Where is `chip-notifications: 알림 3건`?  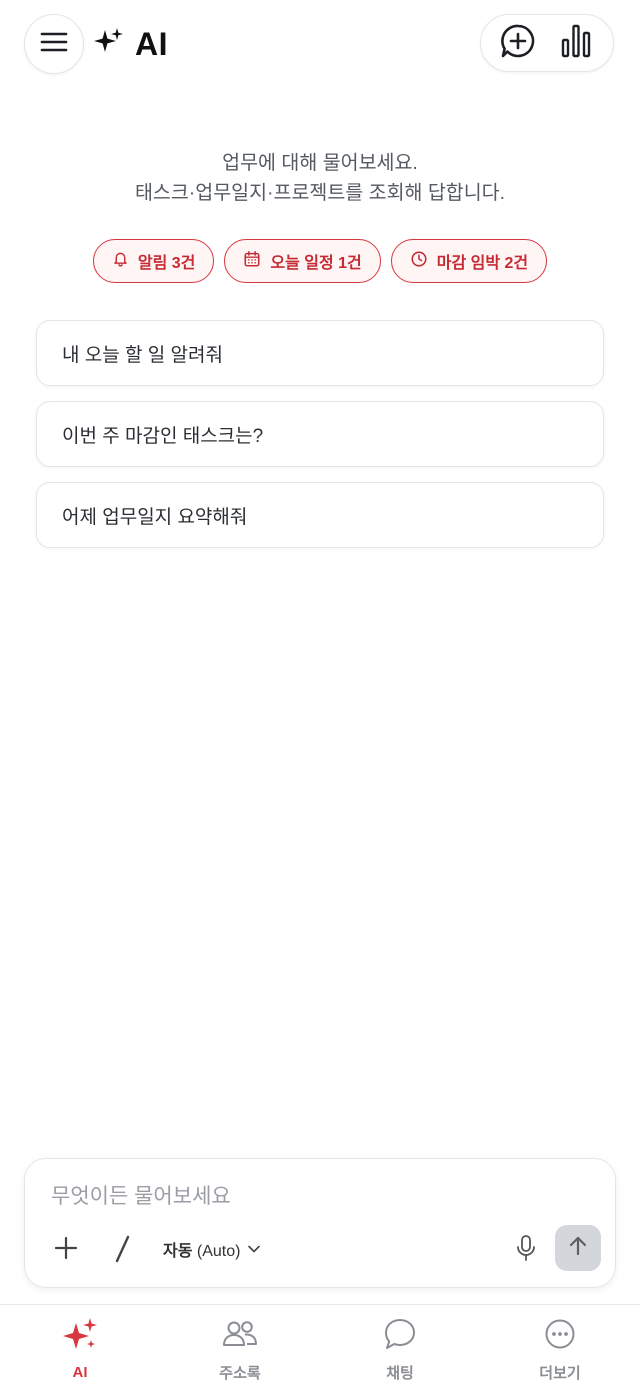 chip-notifications: 알림 3건 is located at coordinates (153, 261).